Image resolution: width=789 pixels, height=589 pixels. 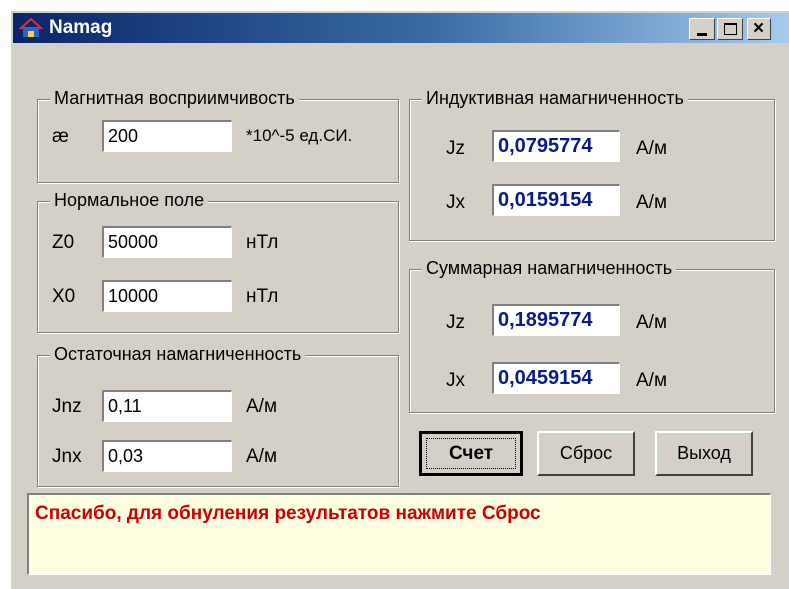 I want to click on jnz-label: Jnz, so click(x=67, y=406).